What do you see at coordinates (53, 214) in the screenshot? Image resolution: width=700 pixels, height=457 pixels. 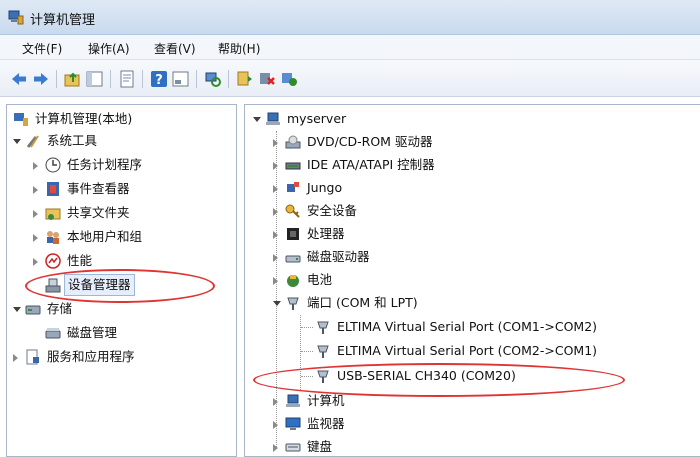 I see `shared-folder-icon` at bounding box center [53, 214].